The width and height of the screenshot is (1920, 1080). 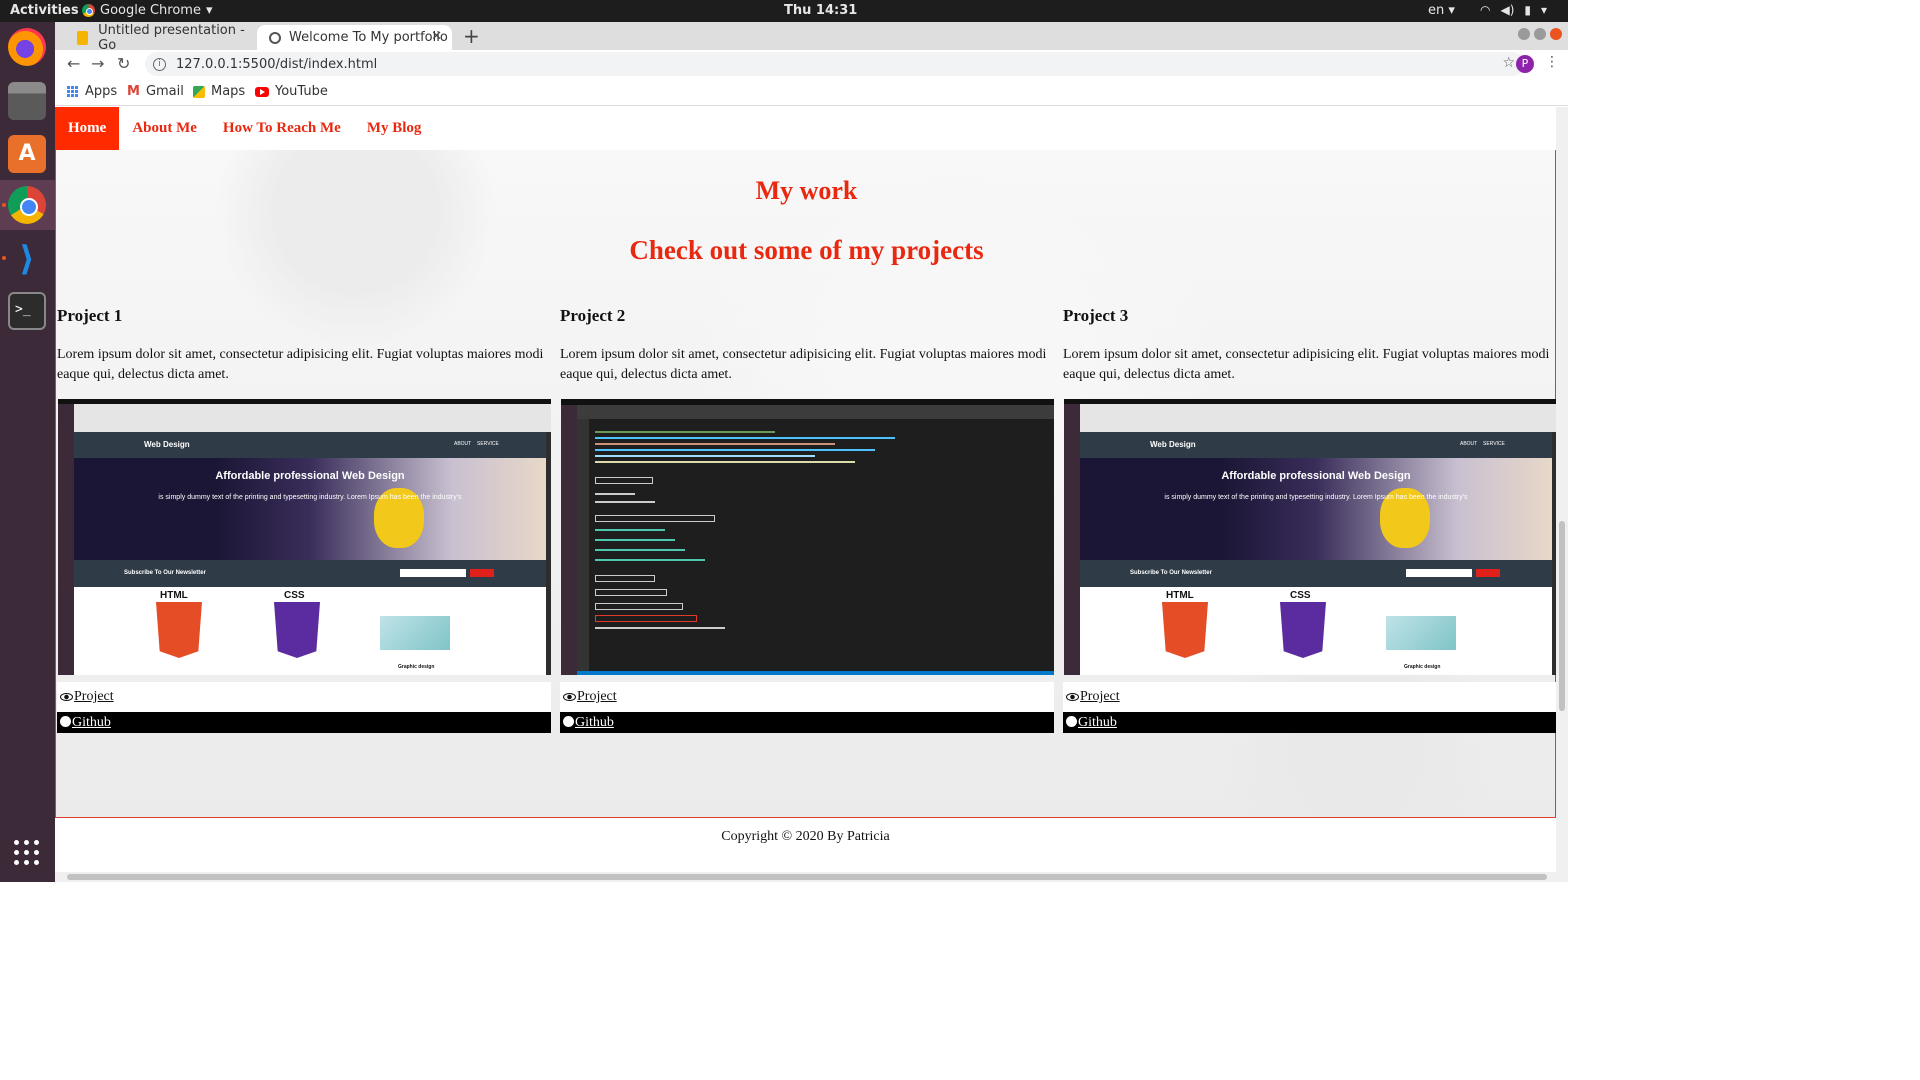 I want to click on software-store-icon: A, so click(x=27, y=154).